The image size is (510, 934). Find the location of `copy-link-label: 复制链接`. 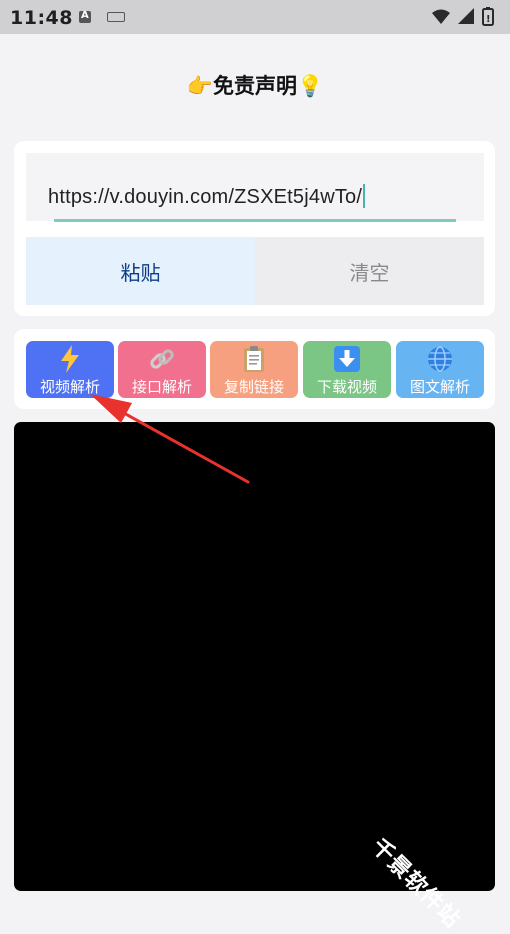

copy-link-label: 复制链接 is located at coordinates (253, 387).